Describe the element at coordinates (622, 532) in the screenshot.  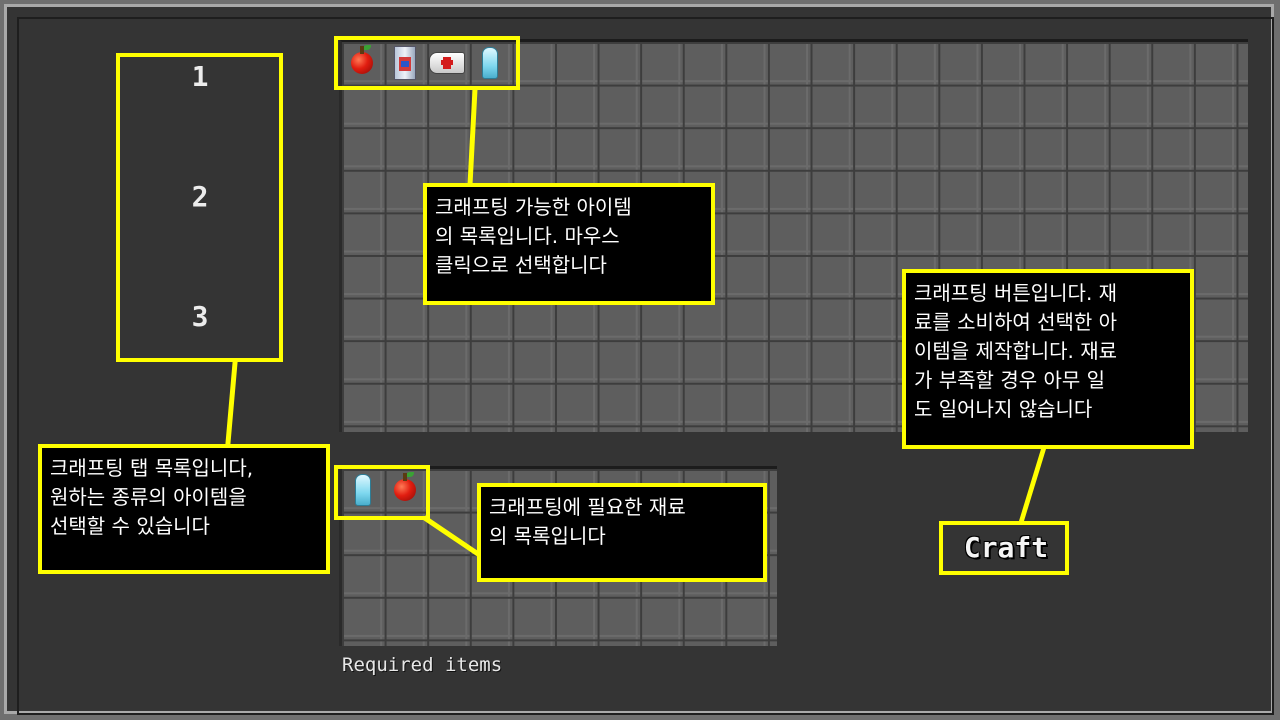
I see `materials-callout: 크래프팅에 필요한 재료 의 목록입니다` at that location.